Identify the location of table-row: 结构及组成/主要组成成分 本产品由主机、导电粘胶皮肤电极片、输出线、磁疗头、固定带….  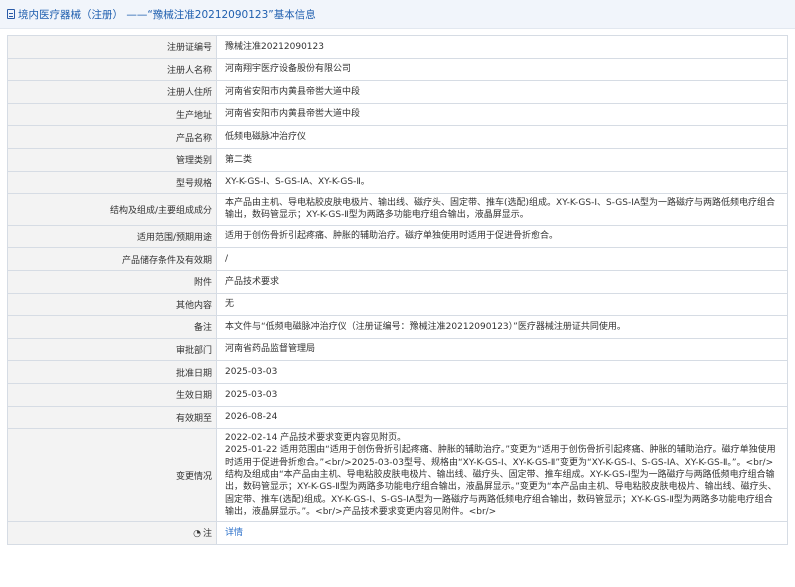
(397, 209).